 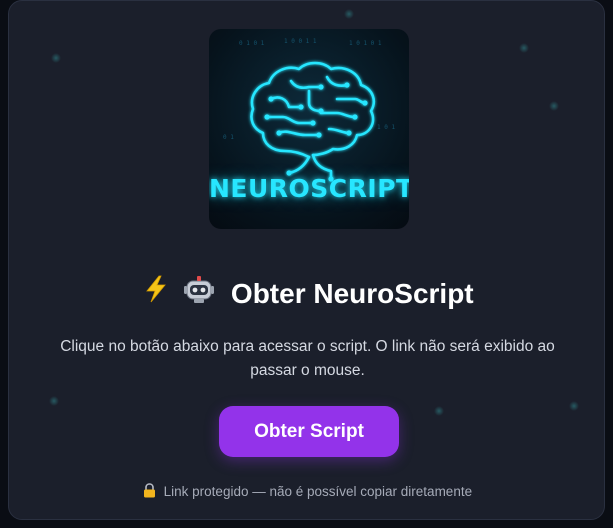 I want to click on svg-text: 1 0 1, so click(x=386, y=127).